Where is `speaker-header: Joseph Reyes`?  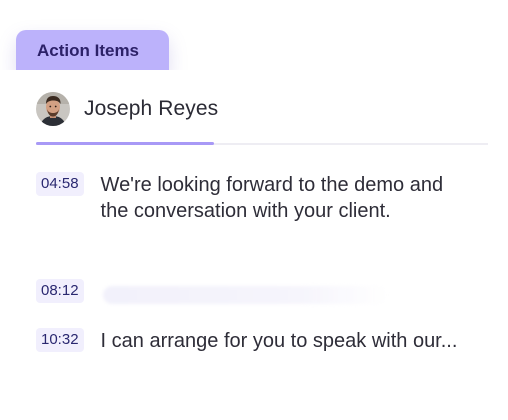 speaker-header: Joseph Reyes is located at coordinates (127, 109).